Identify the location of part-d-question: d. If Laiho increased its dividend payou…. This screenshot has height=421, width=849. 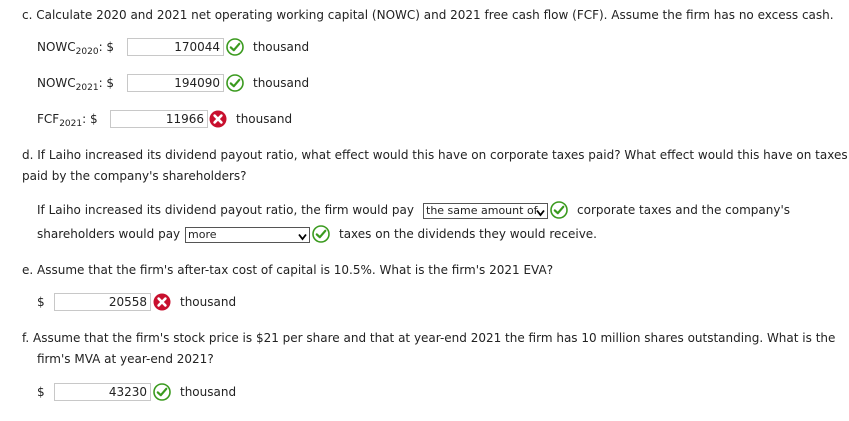
(435, 165).